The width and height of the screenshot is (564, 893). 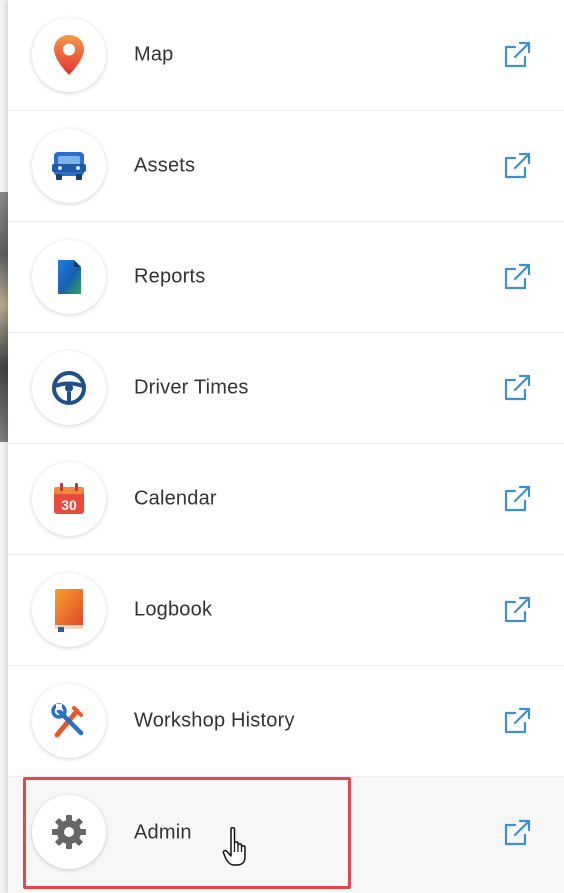 I want to click on menu-item-logbook: Logbook, so click(x=286, y=610).